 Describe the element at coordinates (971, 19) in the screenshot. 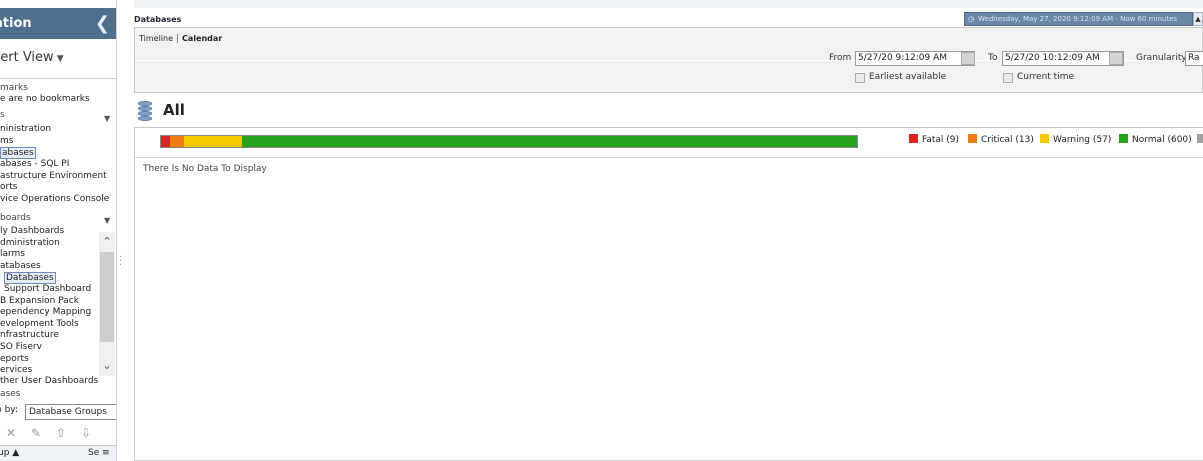

I see `clock-icon: ◷` at that location.